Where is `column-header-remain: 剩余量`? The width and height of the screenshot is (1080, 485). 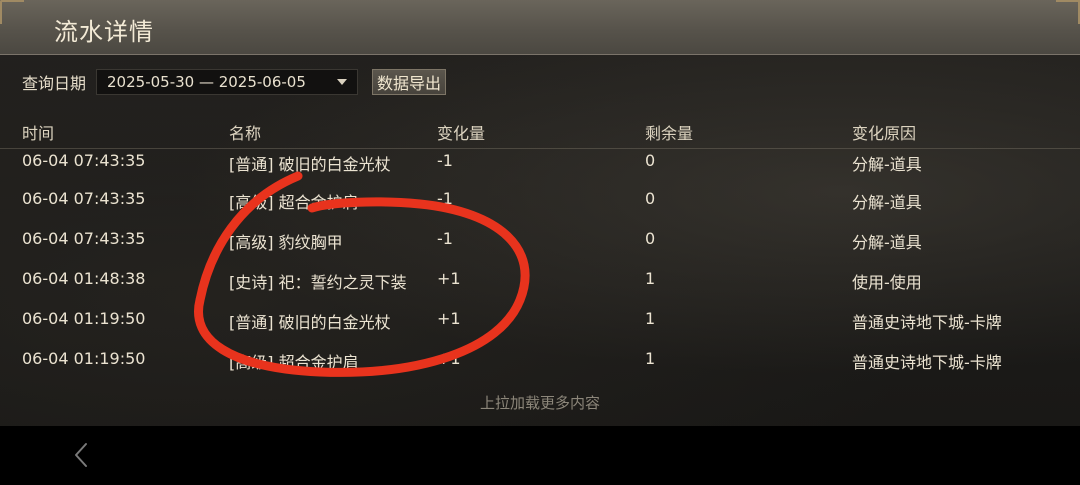 column-header-remain: 剩余量 is located at coordinates (669, 133).